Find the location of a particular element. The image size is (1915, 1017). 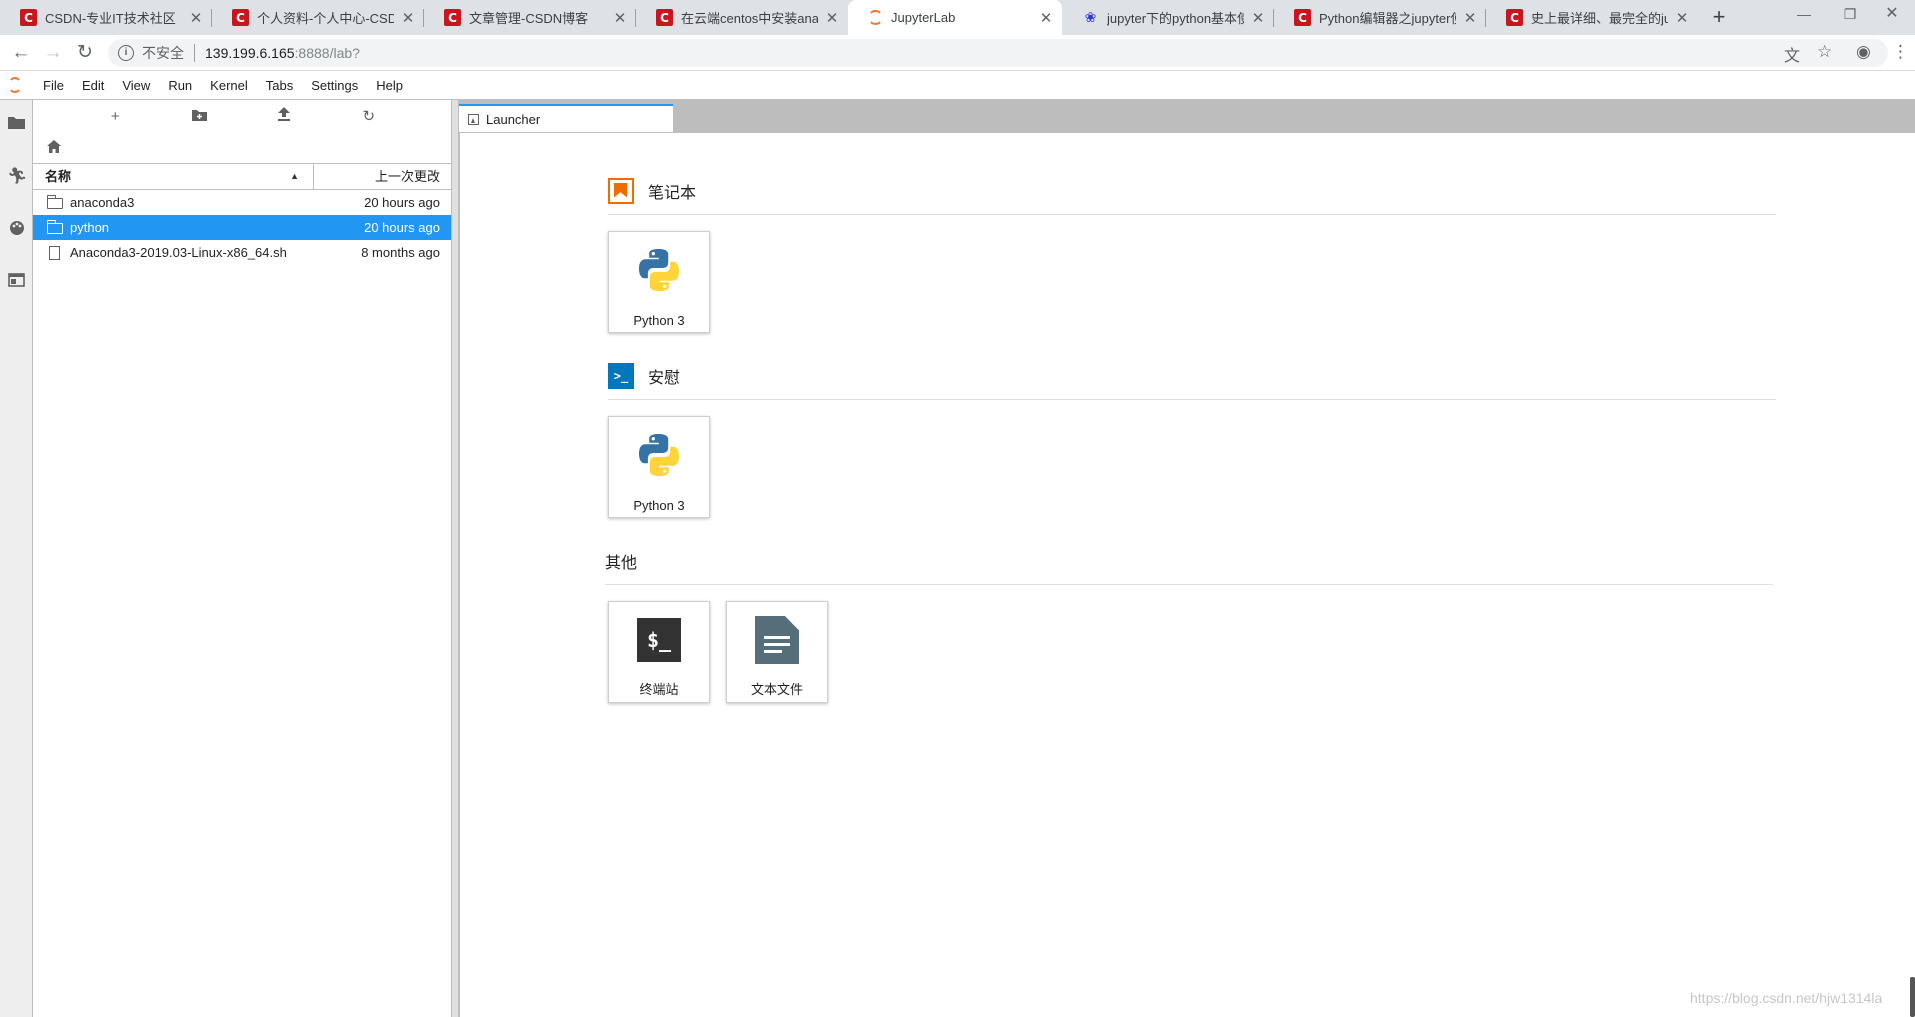

card-label: 文本文件 is located at coordinates (776, 689).